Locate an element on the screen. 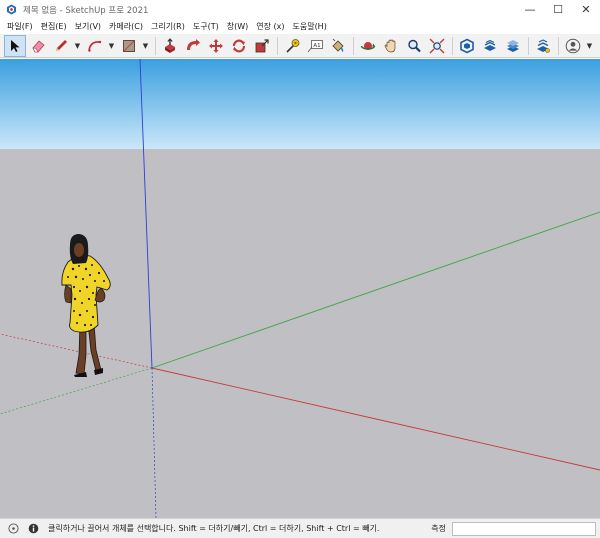  push-pull-icon is located at coordinates (170, 45).